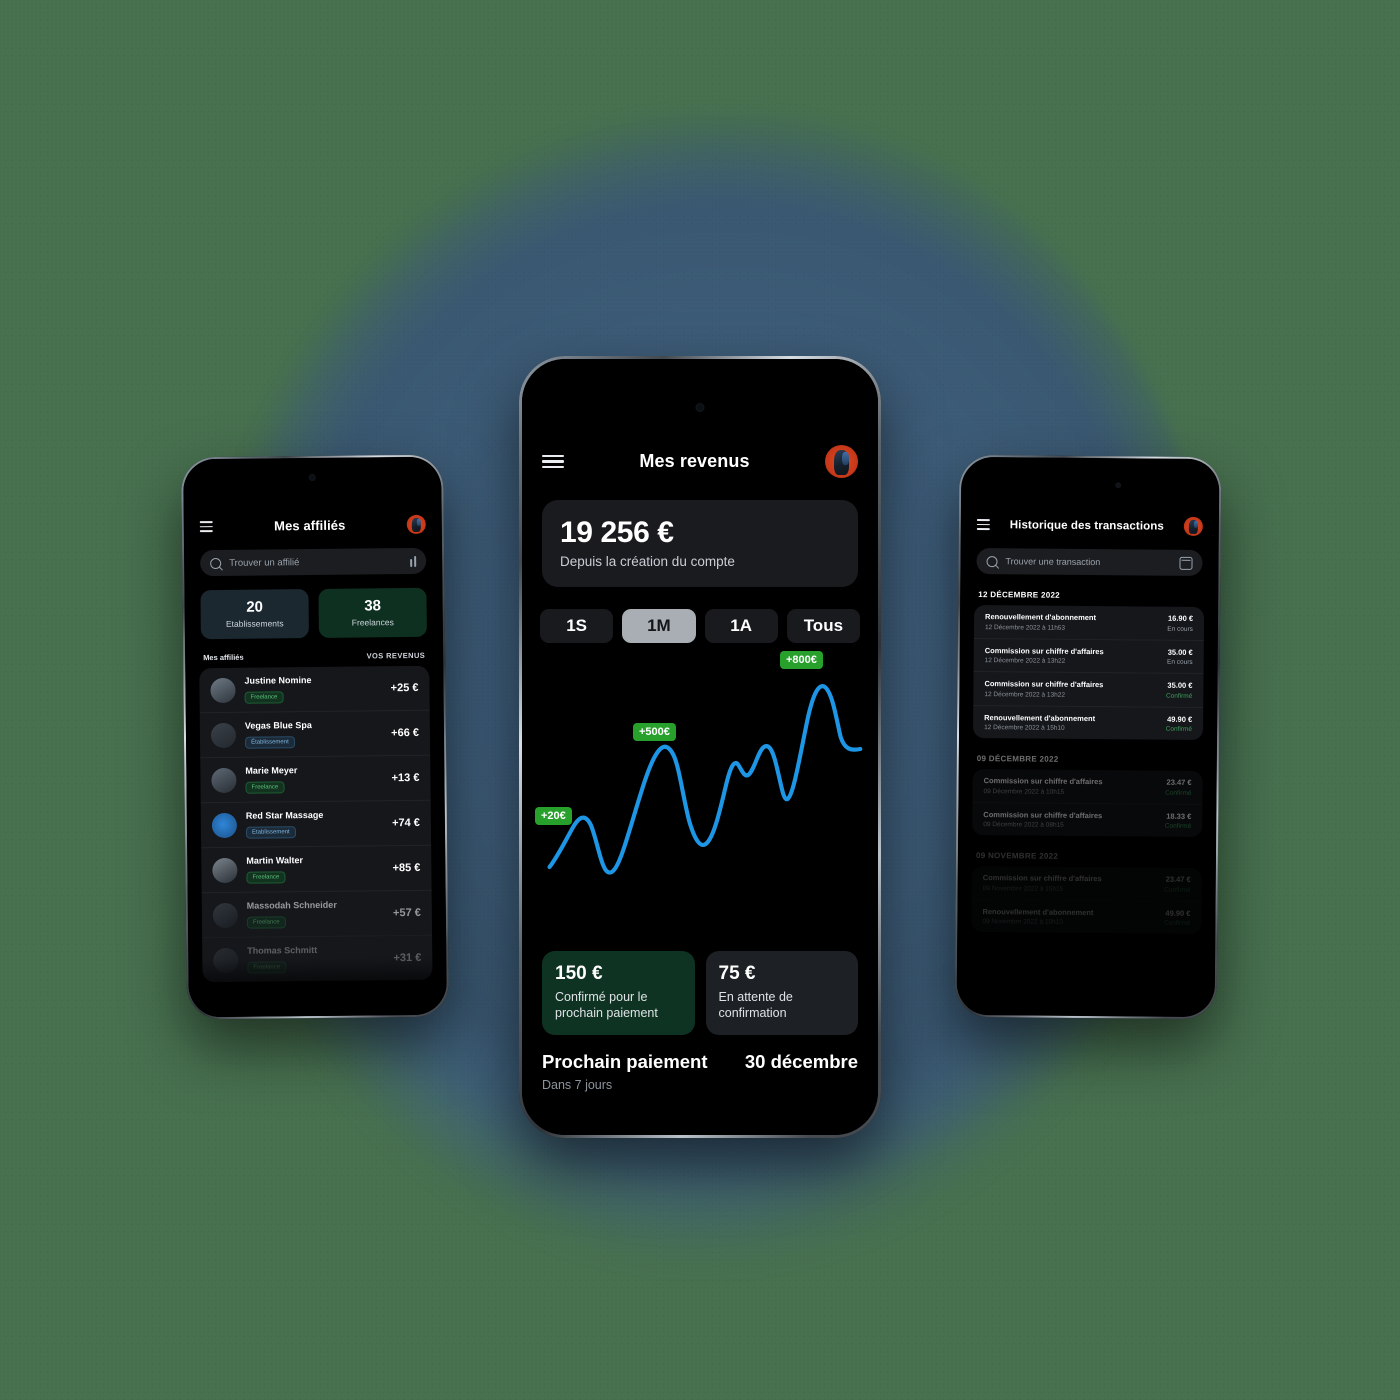 The image size is (1400, 1400). I want to click on affiliate-row: Justine Nomine Freelance +25 €, so click(314, 689).